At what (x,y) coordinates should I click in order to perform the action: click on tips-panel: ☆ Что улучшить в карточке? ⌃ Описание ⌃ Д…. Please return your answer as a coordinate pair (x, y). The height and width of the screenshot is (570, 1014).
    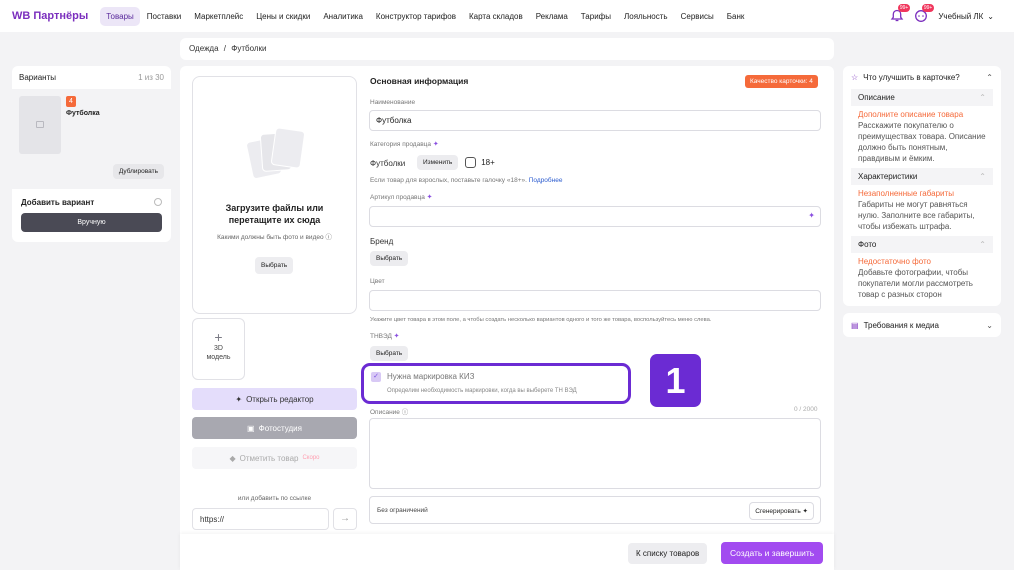
    Looking at the image, I should click on (922, 186).